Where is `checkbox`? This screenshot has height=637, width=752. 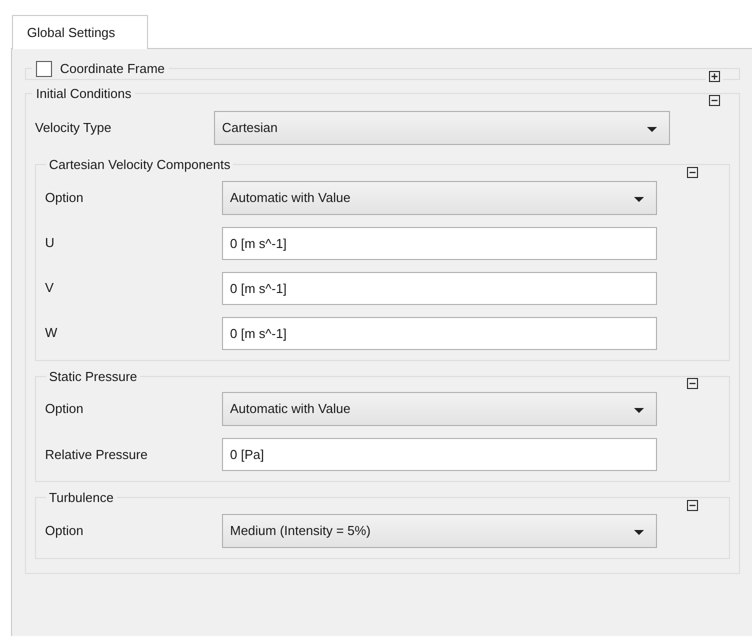
checkbox is located at coordinates (44, 68).